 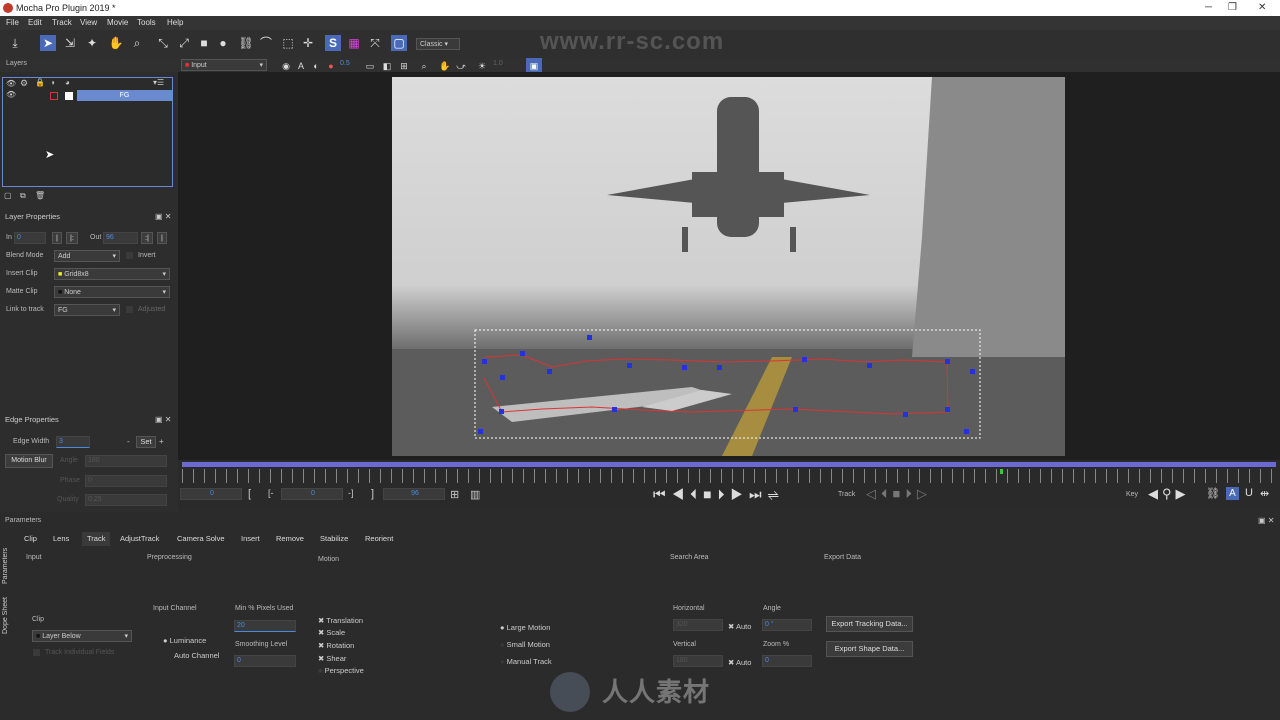 I want to click on matte-color-icon: ◑, so click(x=52, y=82).